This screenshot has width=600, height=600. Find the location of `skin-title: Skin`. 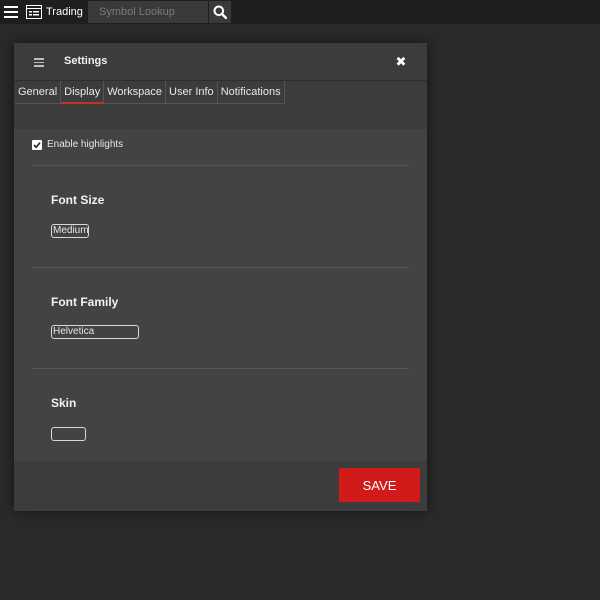

skin-title: Skin is located at coordinates (64, 403).